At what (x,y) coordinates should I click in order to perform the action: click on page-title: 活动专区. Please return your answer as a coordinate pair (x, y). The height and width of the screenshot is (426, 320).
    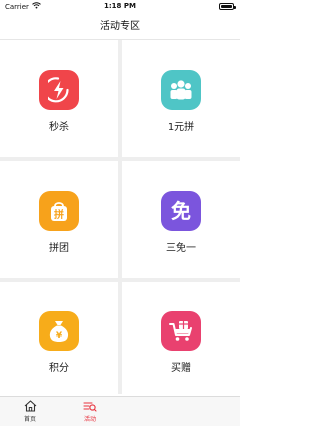
    Looking at the image, I should click on (120, 26).